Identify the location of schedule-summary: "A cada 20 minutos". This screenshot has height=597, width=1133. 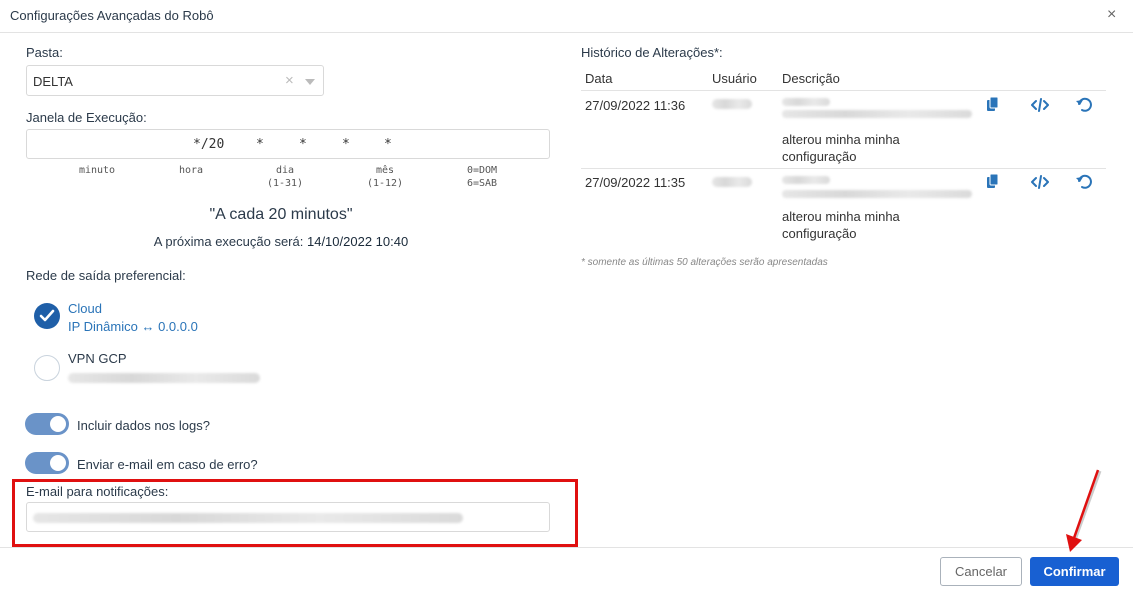
(281, 214).